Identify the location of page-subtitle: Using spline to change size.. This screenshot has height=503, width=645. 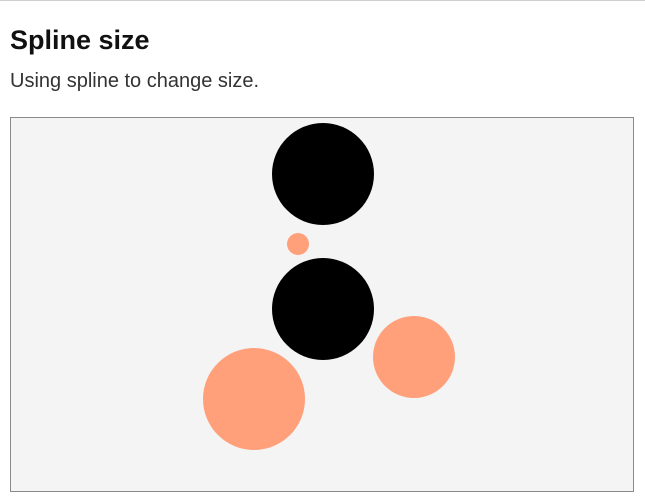
(135, 81).